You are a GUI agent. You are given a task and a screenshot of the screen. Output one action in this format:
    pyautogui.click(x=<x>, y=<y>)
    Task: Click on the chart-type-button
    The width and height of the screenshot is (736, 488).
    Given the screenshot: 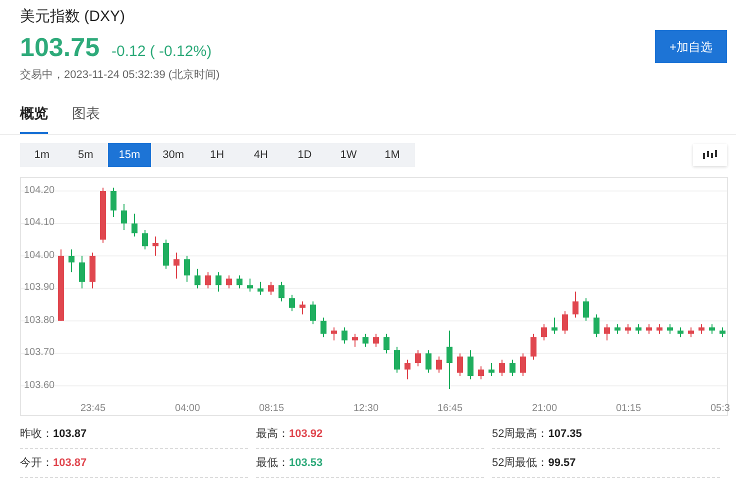 What is the action you would take?
    pyautogui.click(x=710, y=155)
    